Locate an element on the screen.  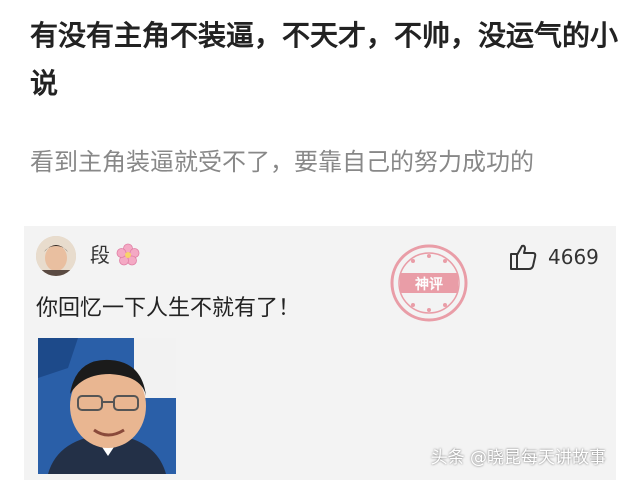
meme-image is located at coordinates (107, 406).